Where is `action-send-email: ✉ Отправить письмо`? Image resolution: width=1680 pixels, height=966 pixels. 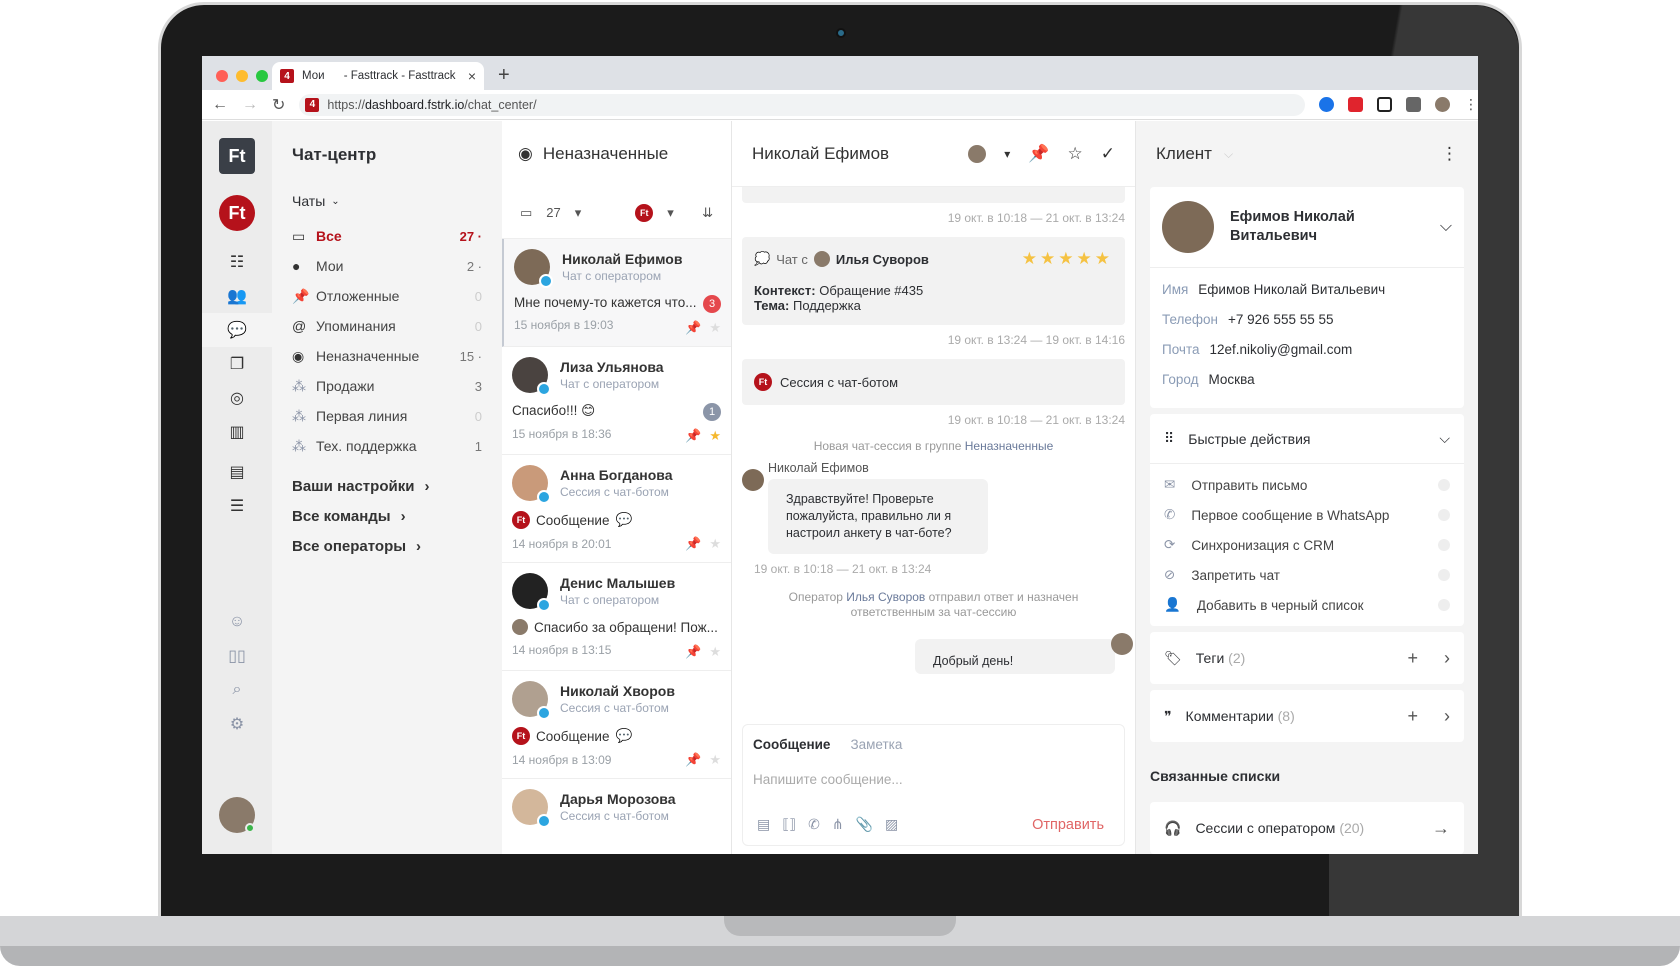 action-send-email: ✉ Отправить письмо is located at coordinates (1307, 485).